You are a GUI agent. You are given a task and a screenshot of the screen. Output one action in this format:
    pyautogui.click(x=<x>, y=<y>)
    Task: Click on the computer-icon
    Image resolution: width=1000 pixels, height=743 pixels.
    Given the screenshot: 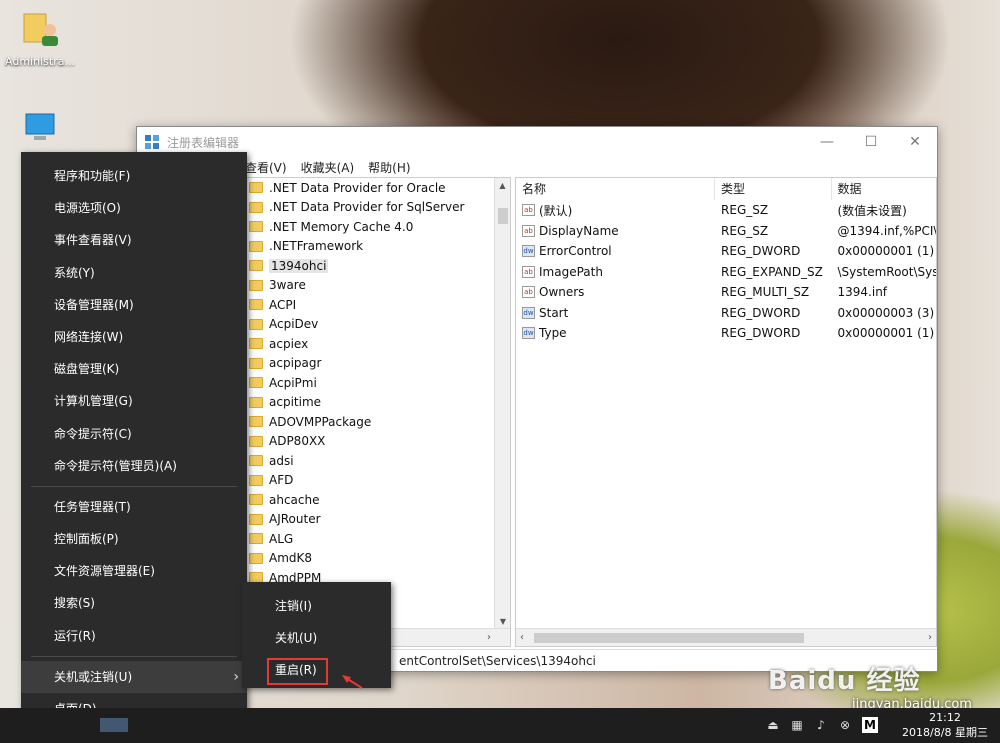 What is the action you would take?
    pyautogui.click(x=40, y=126)
    